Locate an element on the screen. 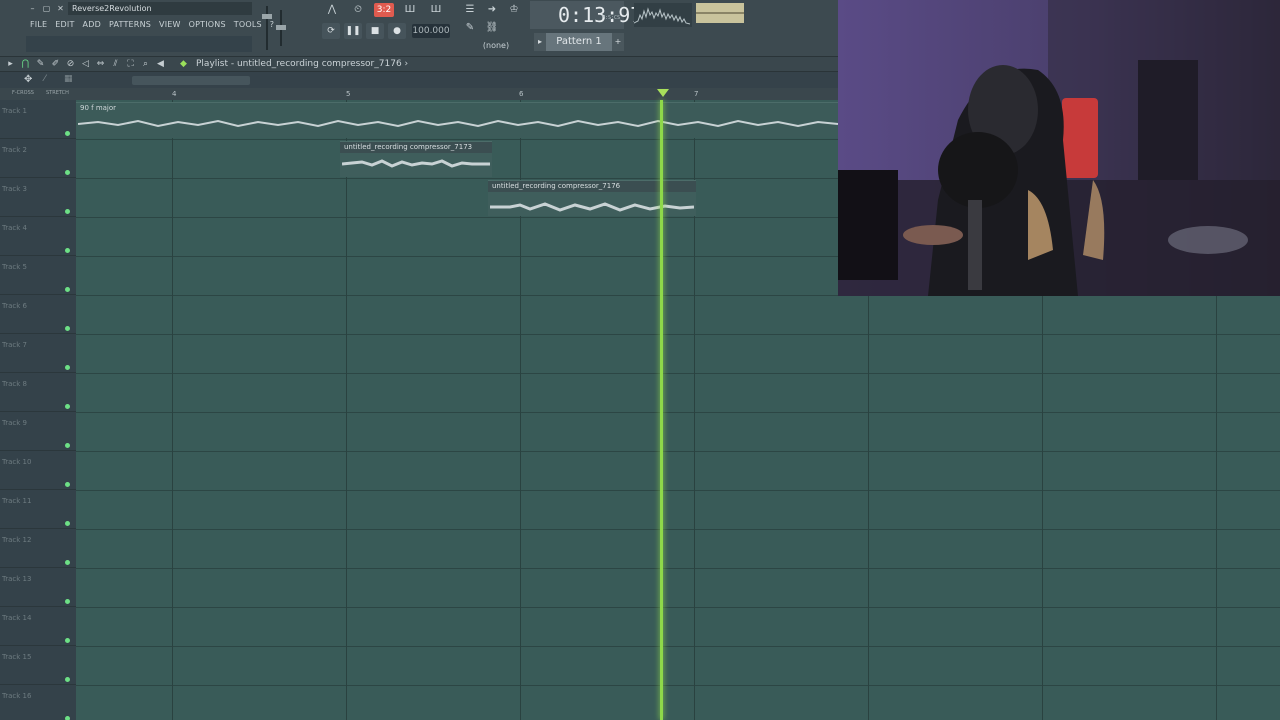 The image size is (1280, 720). track-label: Track 10 is located at coordinates (17, 462).